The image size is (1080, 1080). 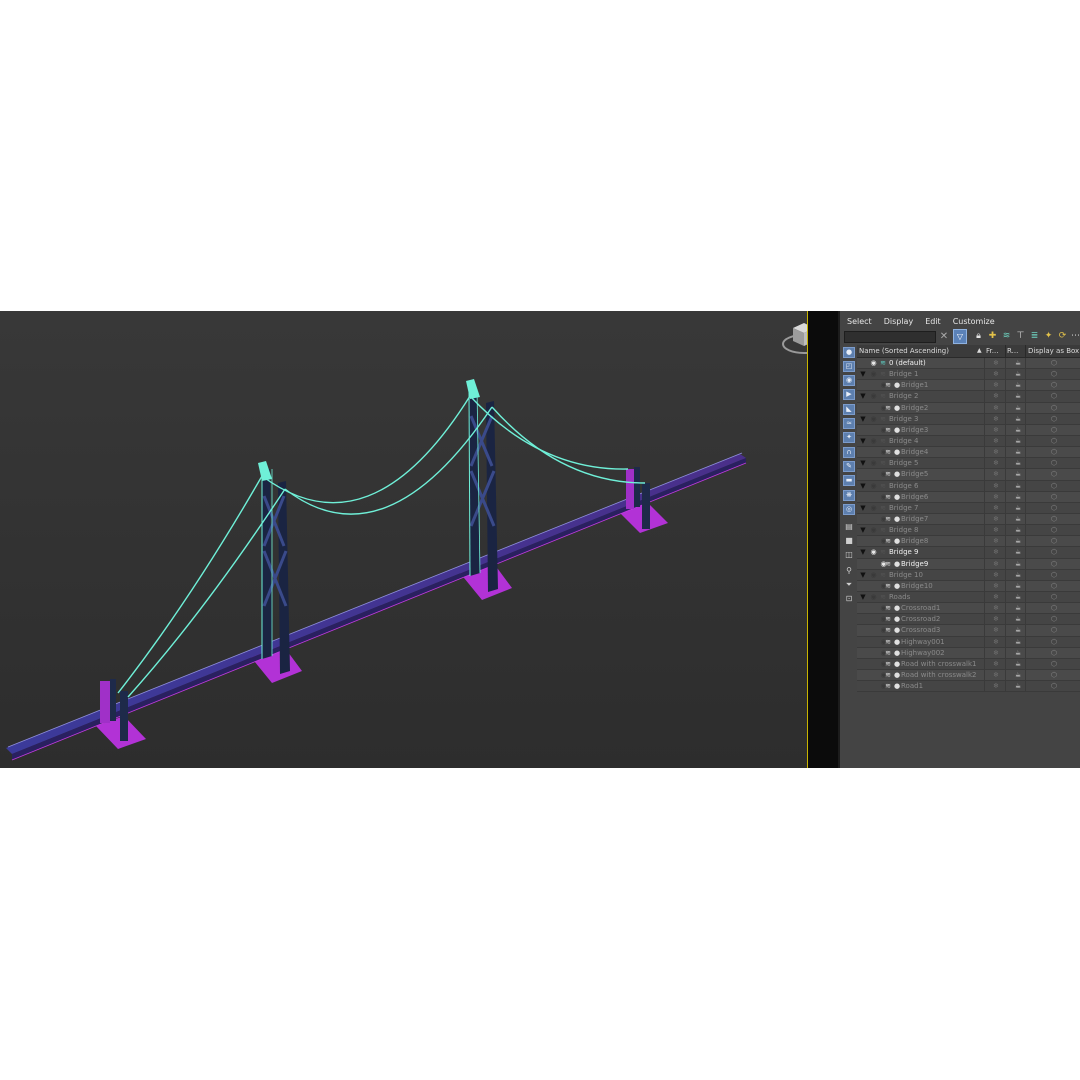 What do you see at coordinates (968, 430) in the screenshot?
I see `object-row: ◉ ≋ ● Bridge3 ❄ ☕︎ ⬡` at bounding box center [968, 430].